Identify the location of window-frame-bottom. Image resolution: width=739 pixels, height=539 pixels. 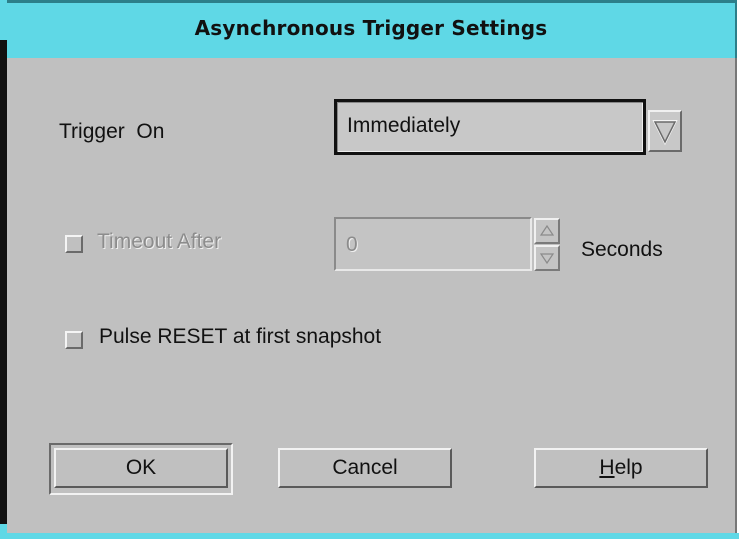
(369, 536).